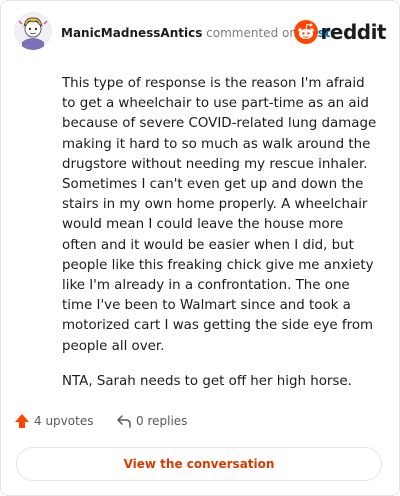 This screenshot has height=496, width=400. I want to click on reply-arrow-icon, so click(124, 421).